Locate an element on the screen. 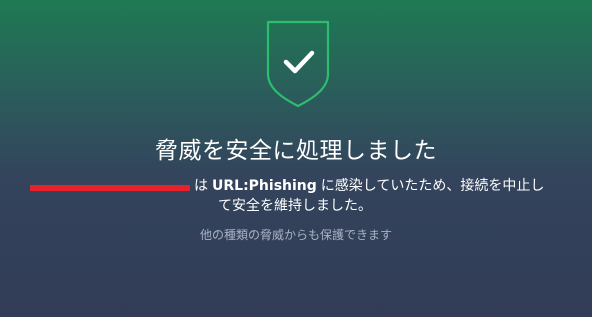  message-prefix: は is located at coordinates (201, 186).